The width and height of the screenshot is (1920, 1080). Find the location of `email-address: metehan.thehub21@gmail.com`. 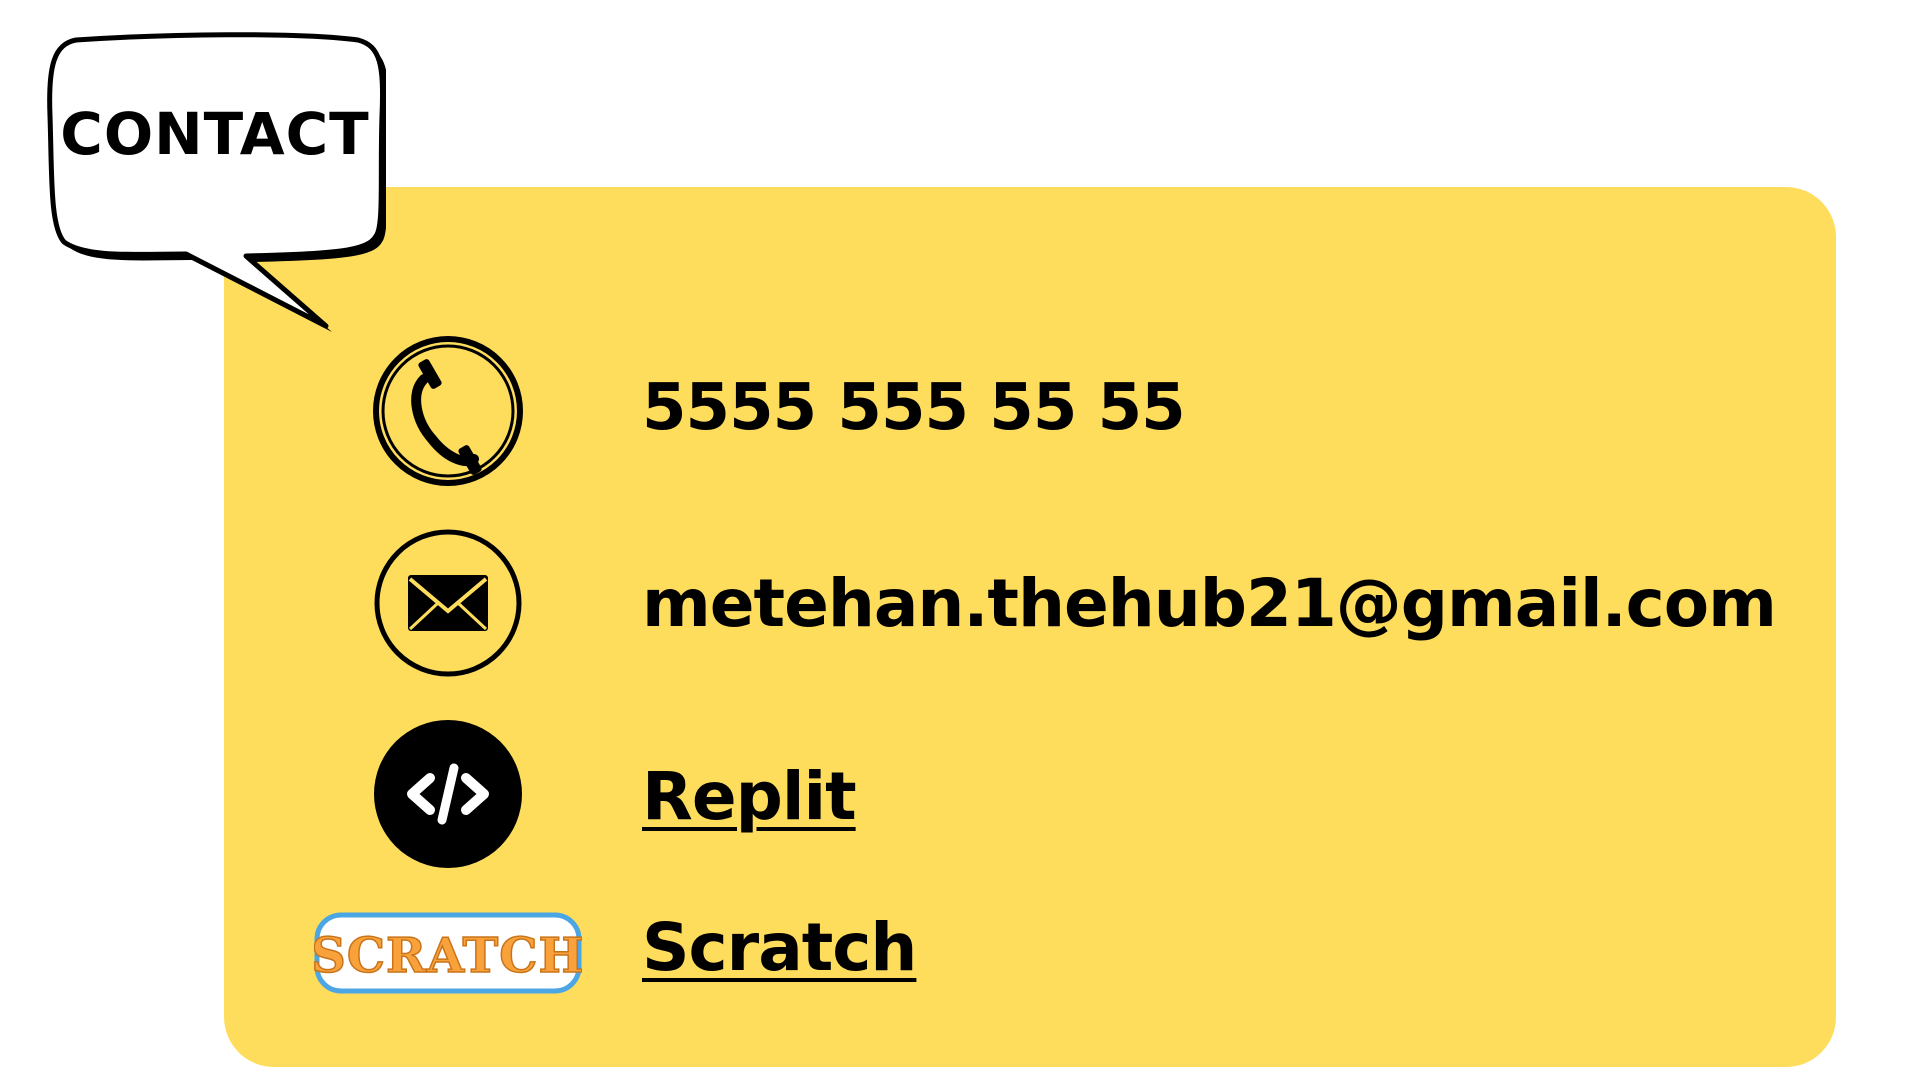

email-address: metehan.thehub21@gmail.com is located at coordinates (1209, 603).